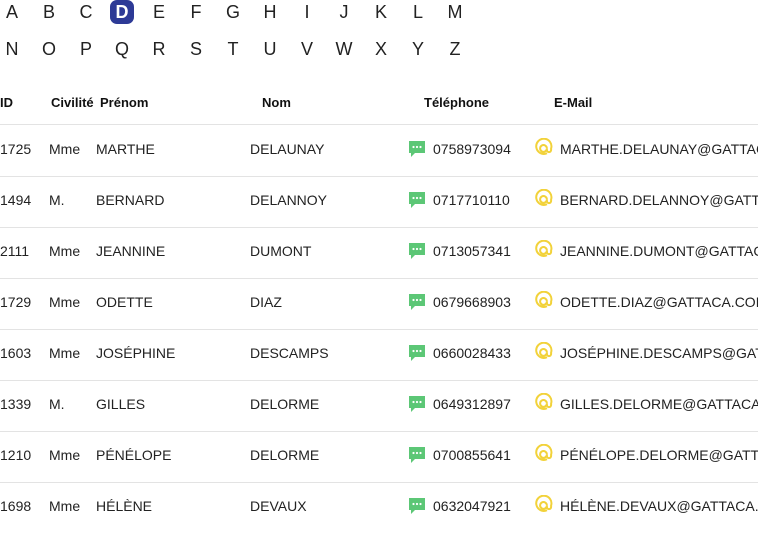 The width and height of the screenshot is (758, 533). I want to click on cell-prenom: GILLES, so click(121, 404).